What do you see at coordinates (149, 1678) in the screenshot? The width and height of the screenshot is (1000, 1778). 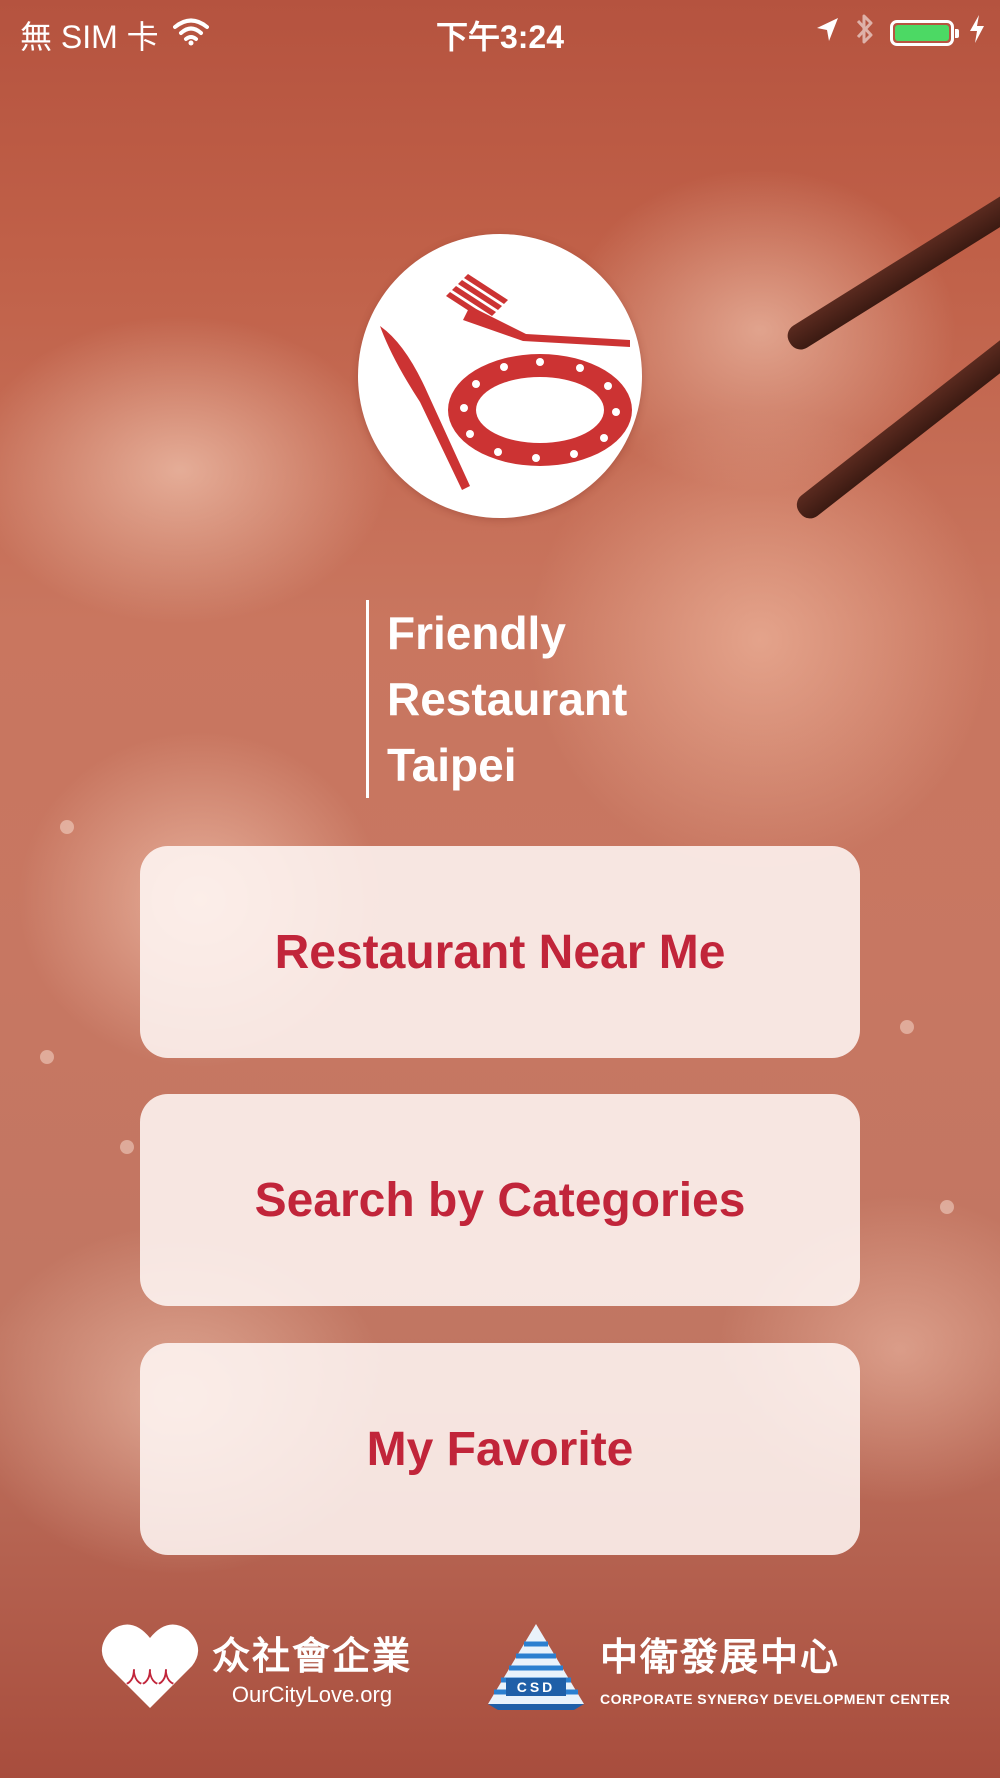 I see `heart-logo-text: 人人人` at bounding box center [149, 1678].